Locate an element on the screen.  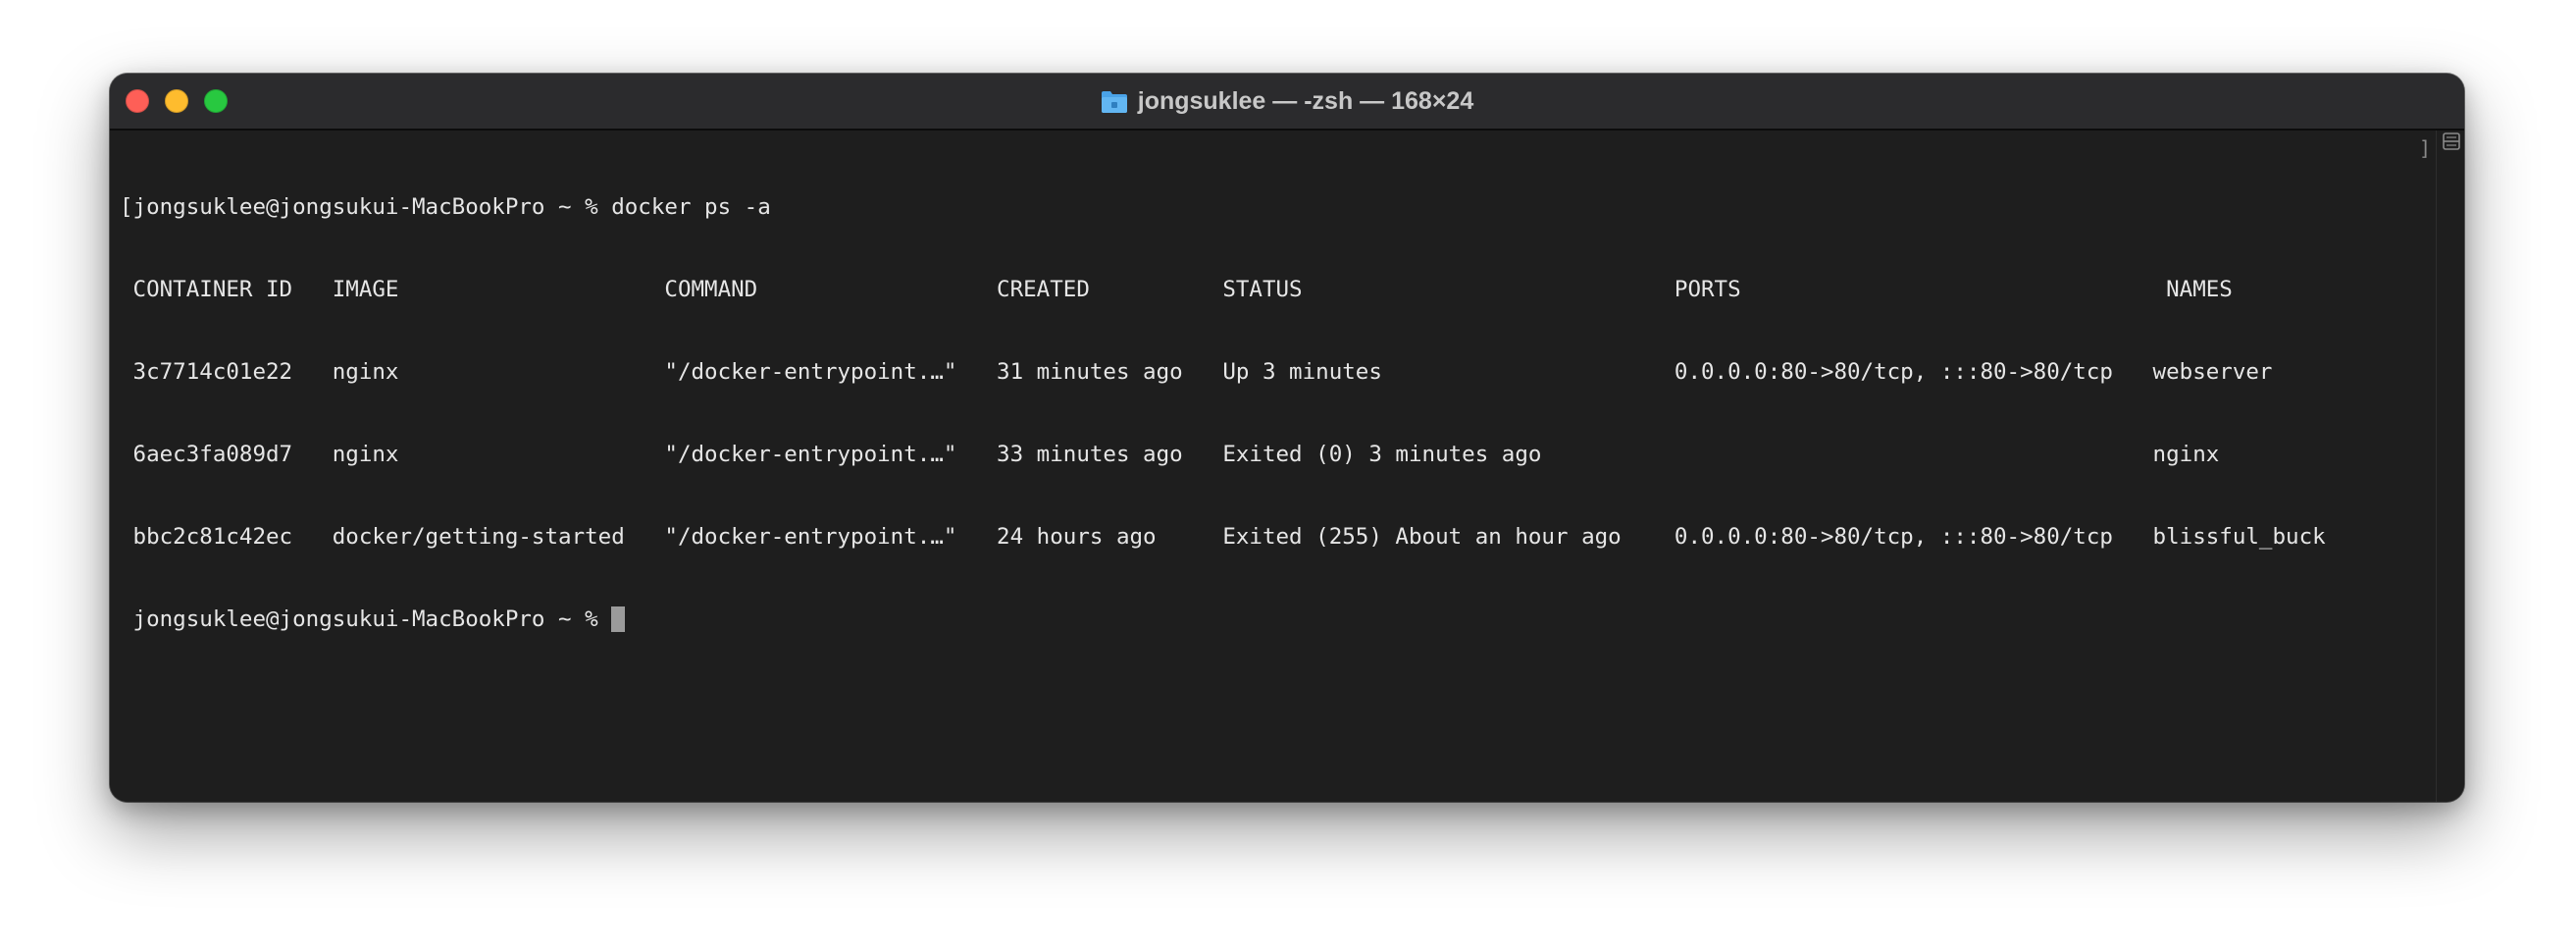
prompt-text: jongsuklee@jongsukui-MacBookPro ~ % is located at coordinates (366, 619).